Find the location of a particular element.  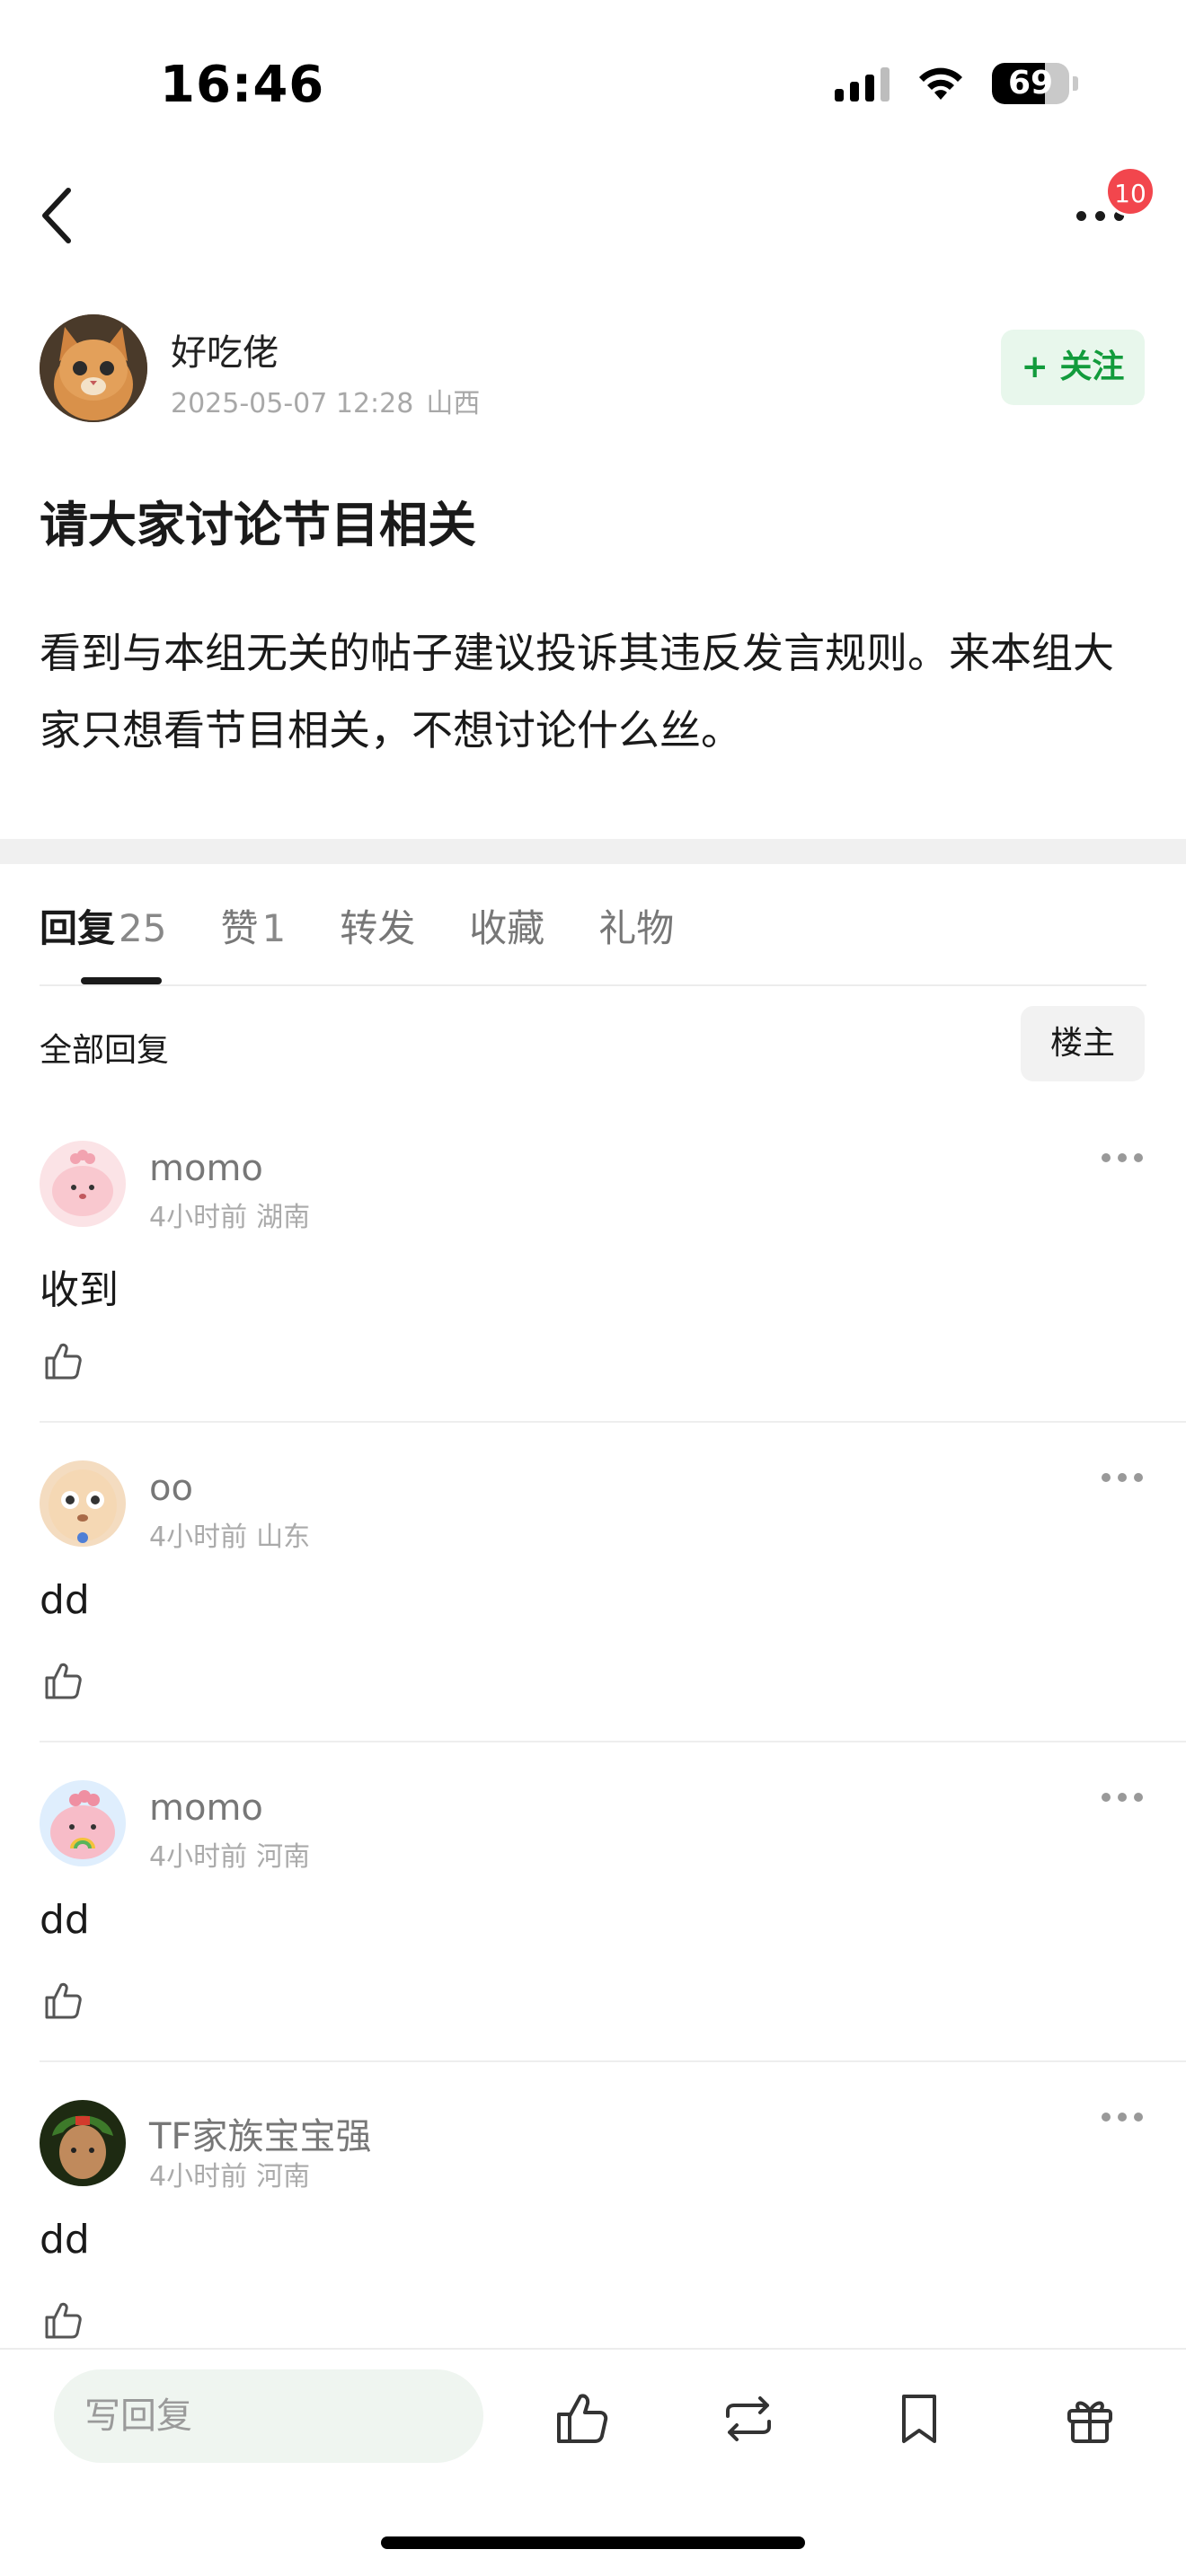

commenter-name: oo is located at coordinates (171, 1488).